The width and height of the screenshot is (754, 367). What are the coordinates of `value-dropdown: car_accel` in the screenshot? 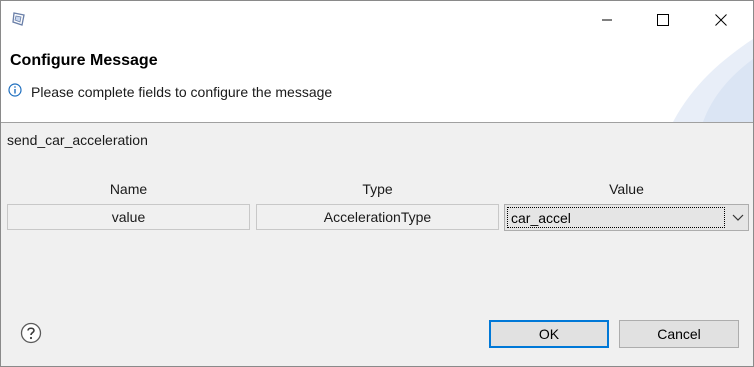 It's located at (626, 217).